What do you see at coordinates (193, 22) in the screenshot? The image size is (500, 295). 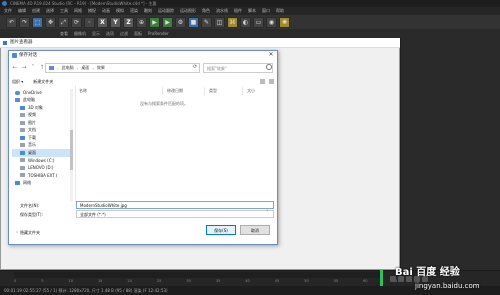 I see `cube-icon: ■` at bounding box center [193, 22].